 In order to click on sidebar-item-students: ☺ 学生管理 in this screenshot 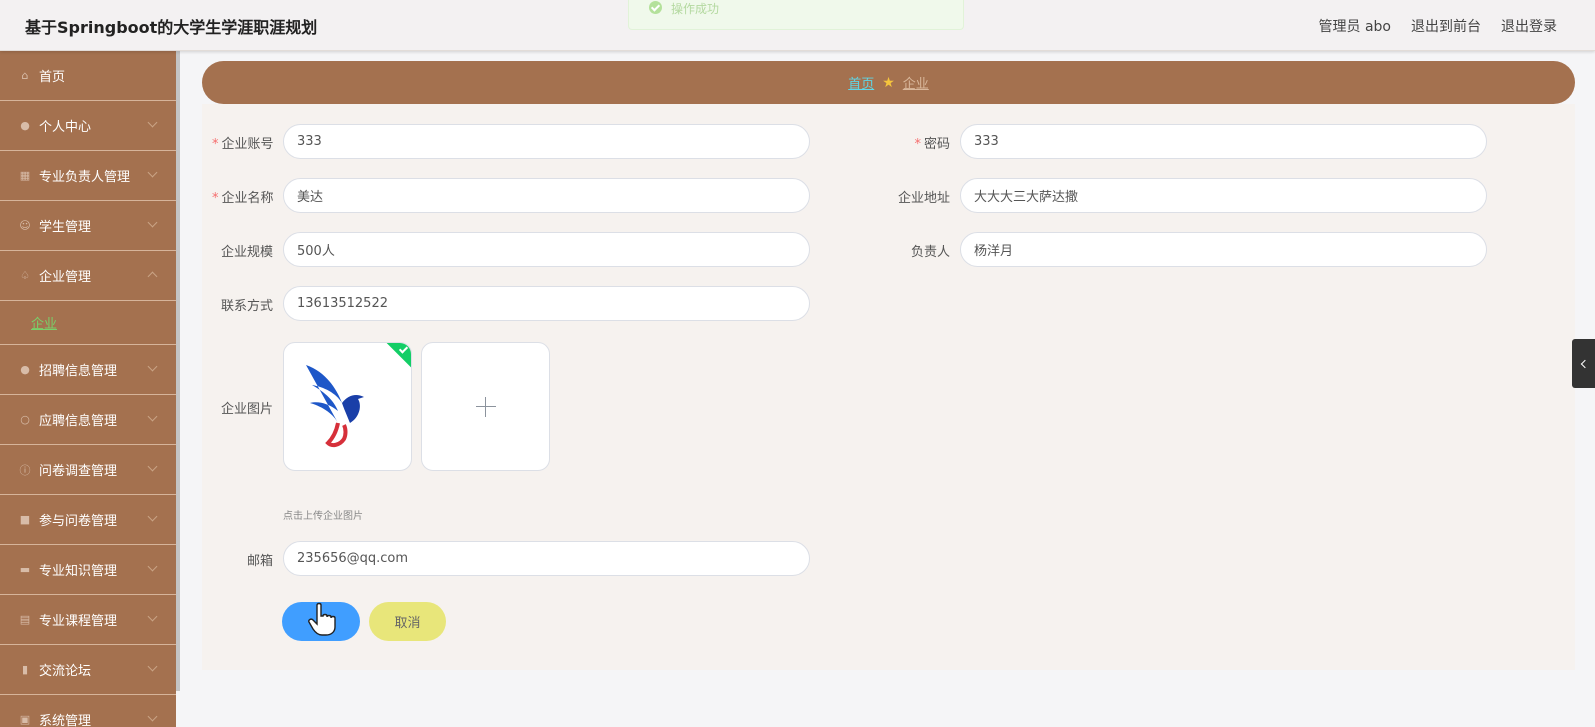, I will do `click(88, 226)`.